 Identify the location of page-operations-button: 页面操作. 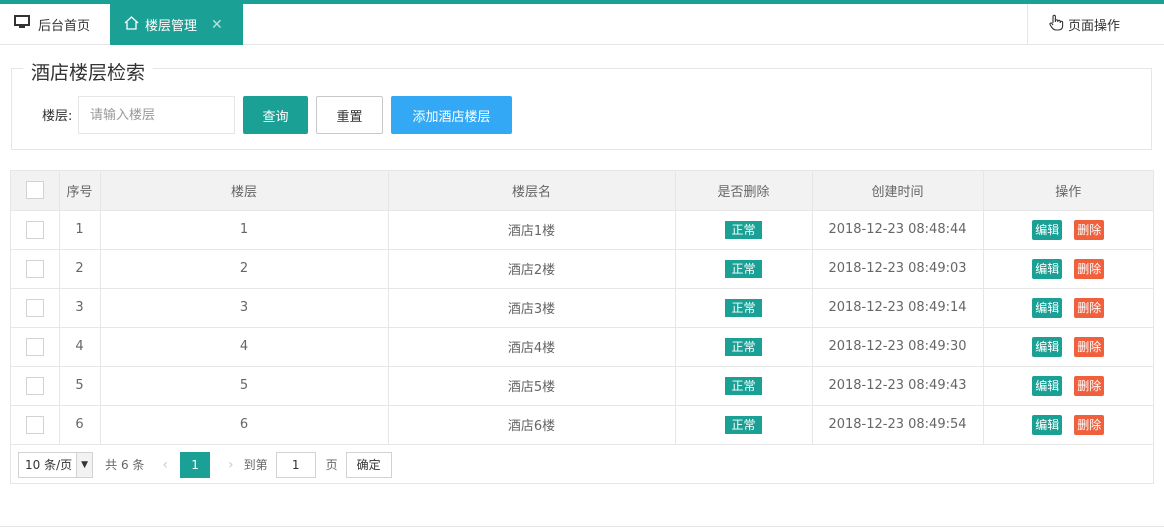
(1095, 24).